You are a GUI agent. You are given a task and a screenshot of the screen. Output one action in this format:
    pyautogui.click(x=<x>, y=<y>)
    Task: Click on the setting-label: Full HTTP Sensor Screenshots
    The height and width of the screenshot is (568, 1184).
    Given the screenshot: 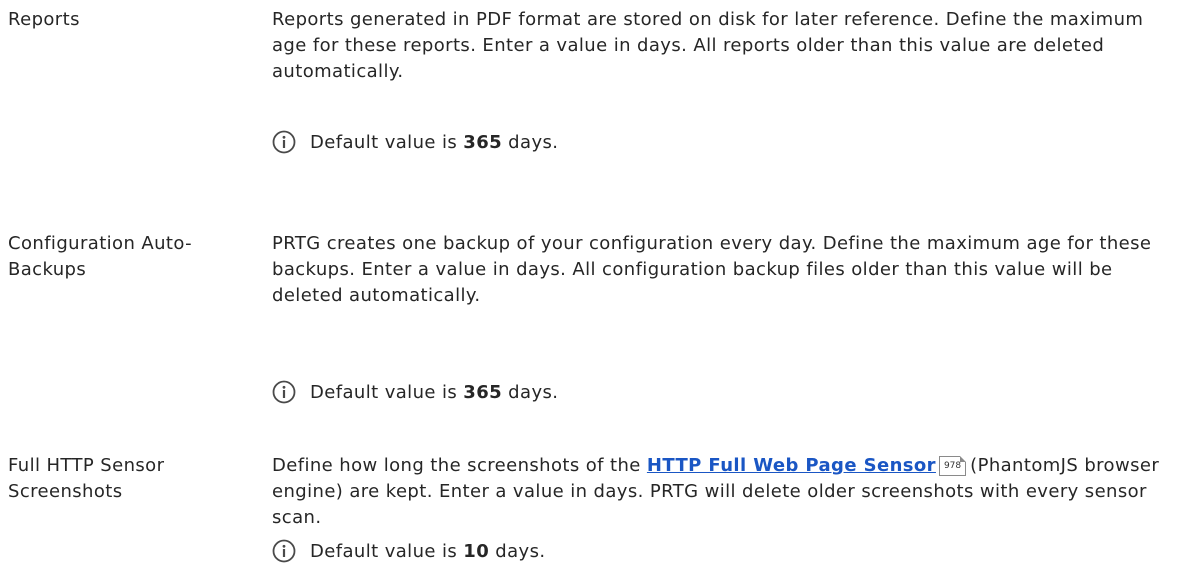 What is the action you would take?
    pyautogui.click(x=86, y=478)
    